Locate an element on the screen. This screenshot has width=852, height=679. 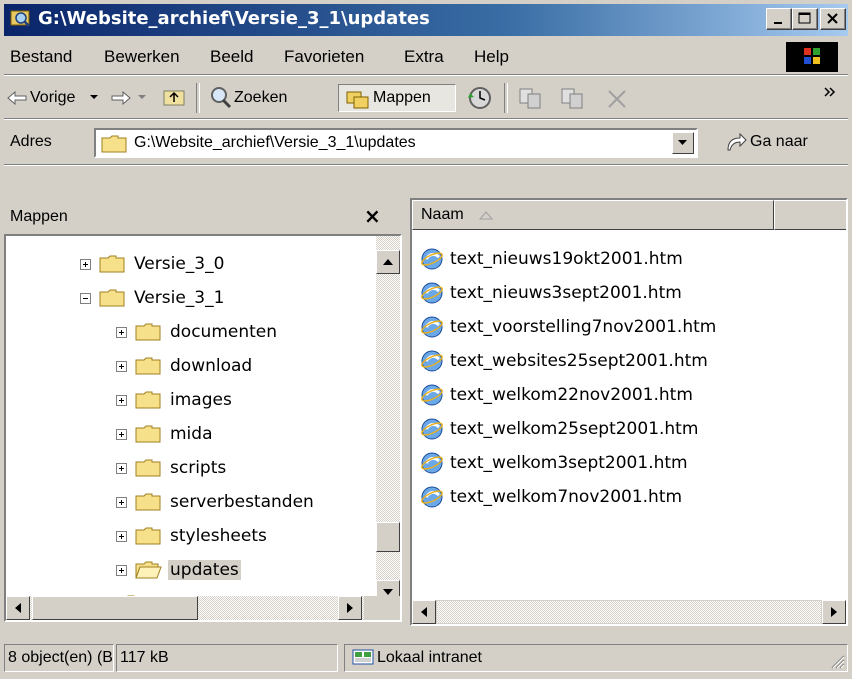
address-input: G:\Website_archief\Versie_3_1\updates is located at coordinates (396, 143).